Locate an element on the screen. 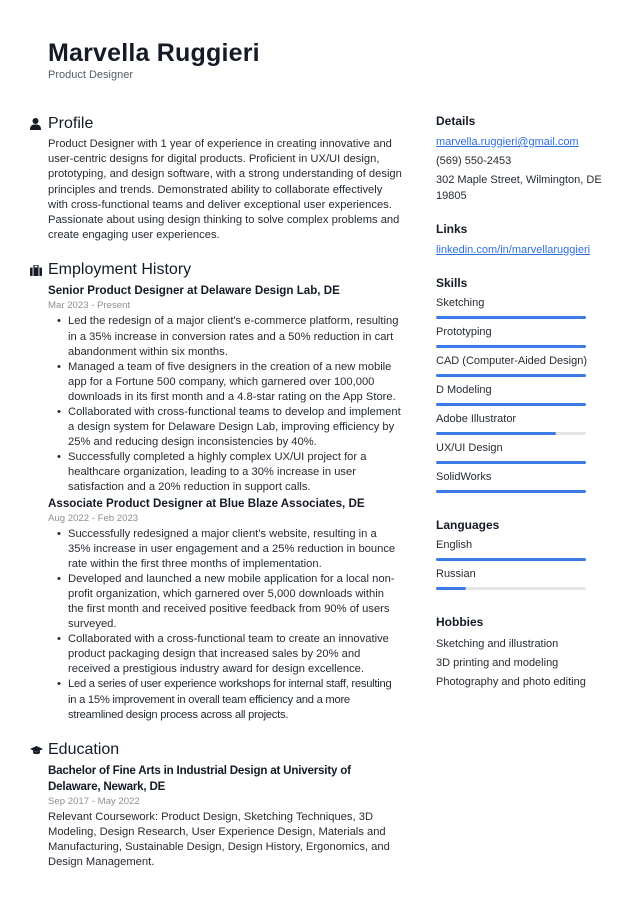  skill-item: SolidWorks is located at coordinates (523, 481).